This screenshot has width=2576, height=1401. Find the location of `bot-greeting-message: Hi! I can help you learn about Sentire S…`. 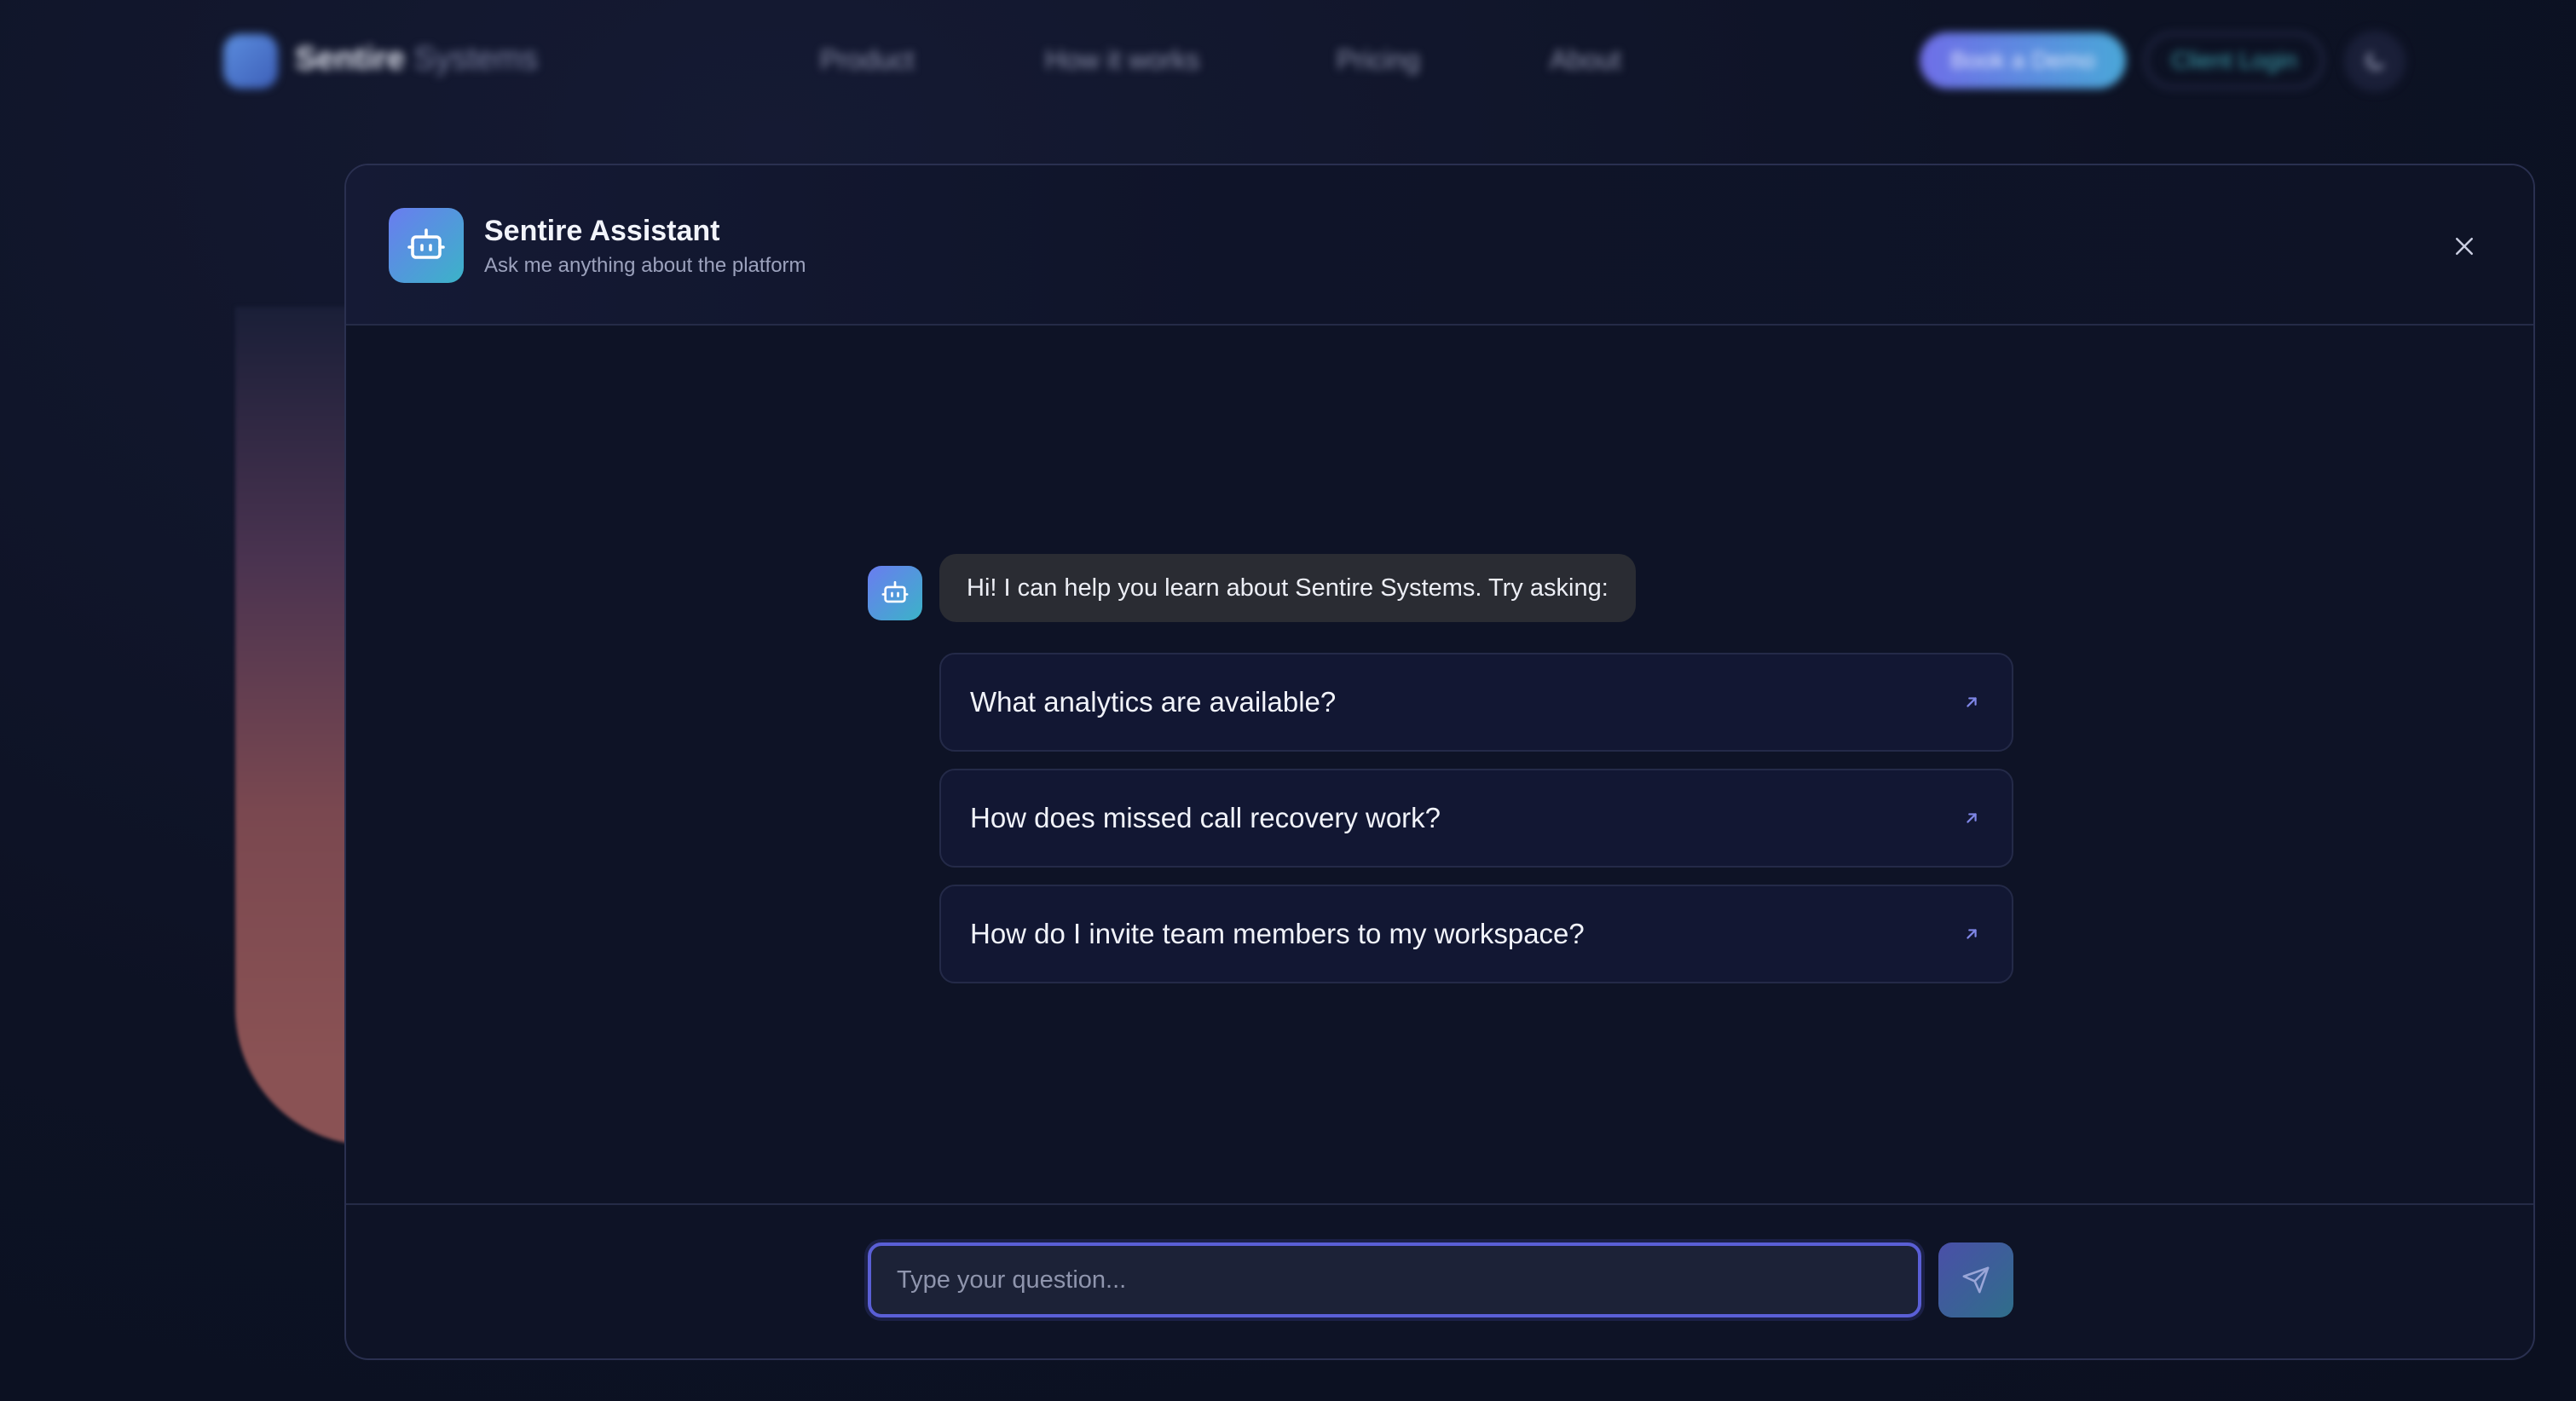

bot-greeting-message: Hi! I can help you learn about Sentire S… is located at coordinates (1287, 588).